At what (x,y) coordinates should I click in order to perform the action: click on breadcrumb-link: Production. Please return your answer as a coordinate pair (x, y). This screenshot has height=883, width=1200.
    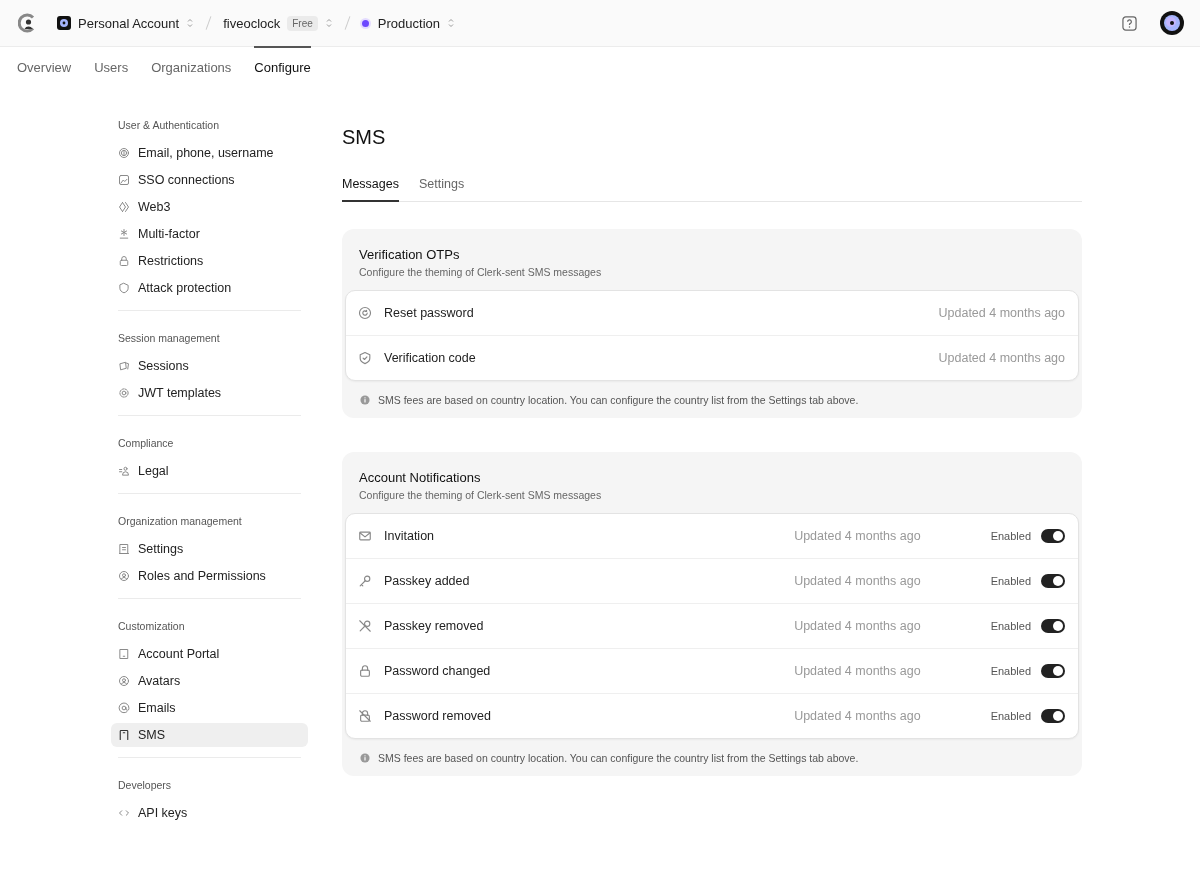
    Looking at the image, I should click on (408, 23).